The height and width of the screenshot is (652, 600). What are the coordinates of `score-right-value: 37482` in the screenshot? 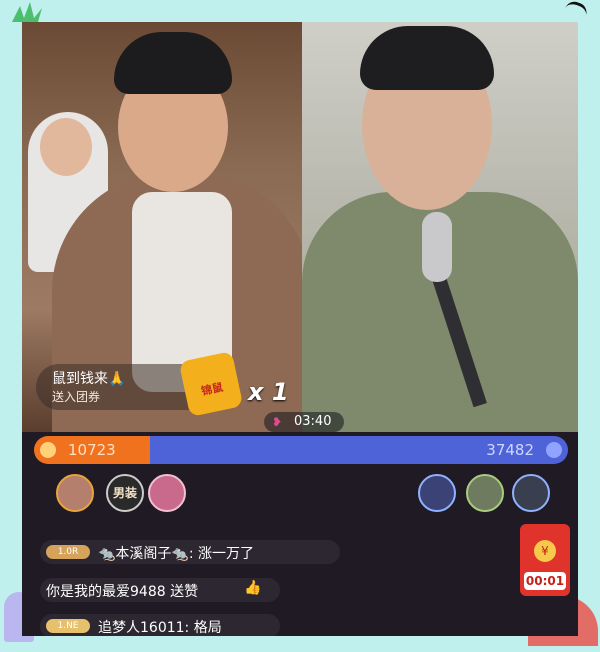 It's located at (510, 450).